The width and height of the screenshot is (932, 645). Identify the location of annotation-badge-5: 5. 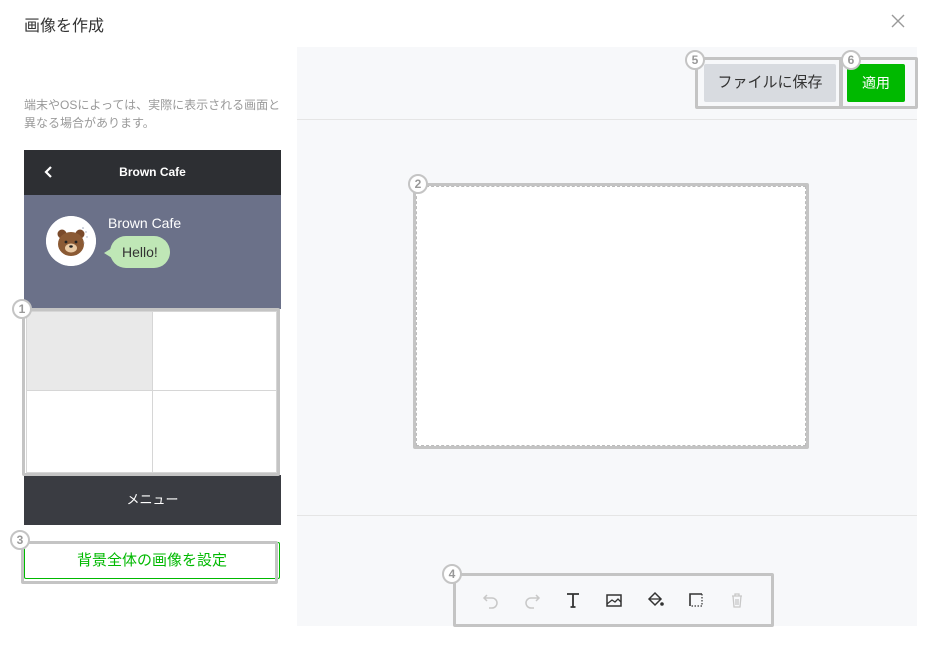
(695, 60).